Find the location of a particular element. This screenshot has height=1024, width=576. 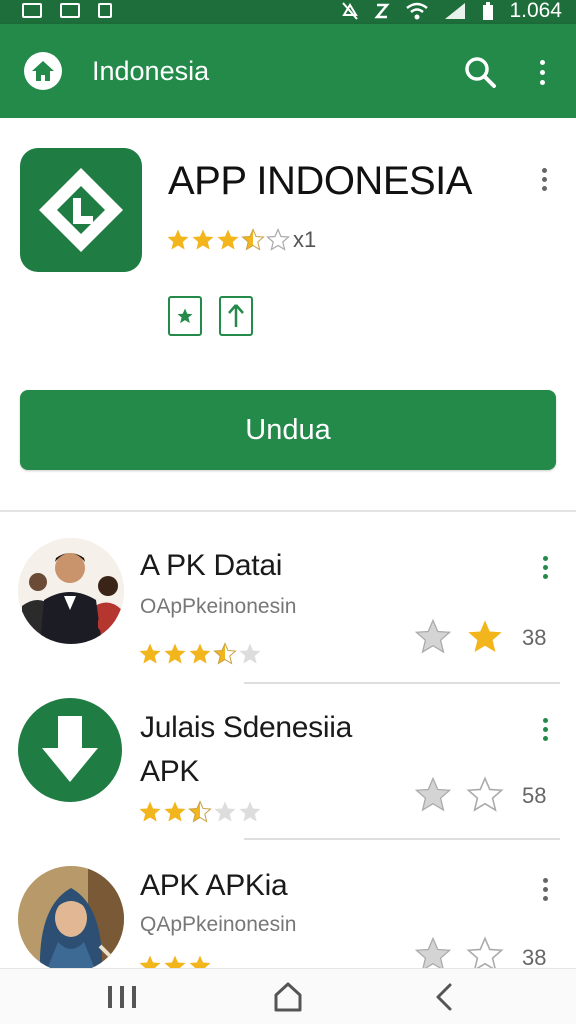

people-photo is located at coordinates (71, 591).